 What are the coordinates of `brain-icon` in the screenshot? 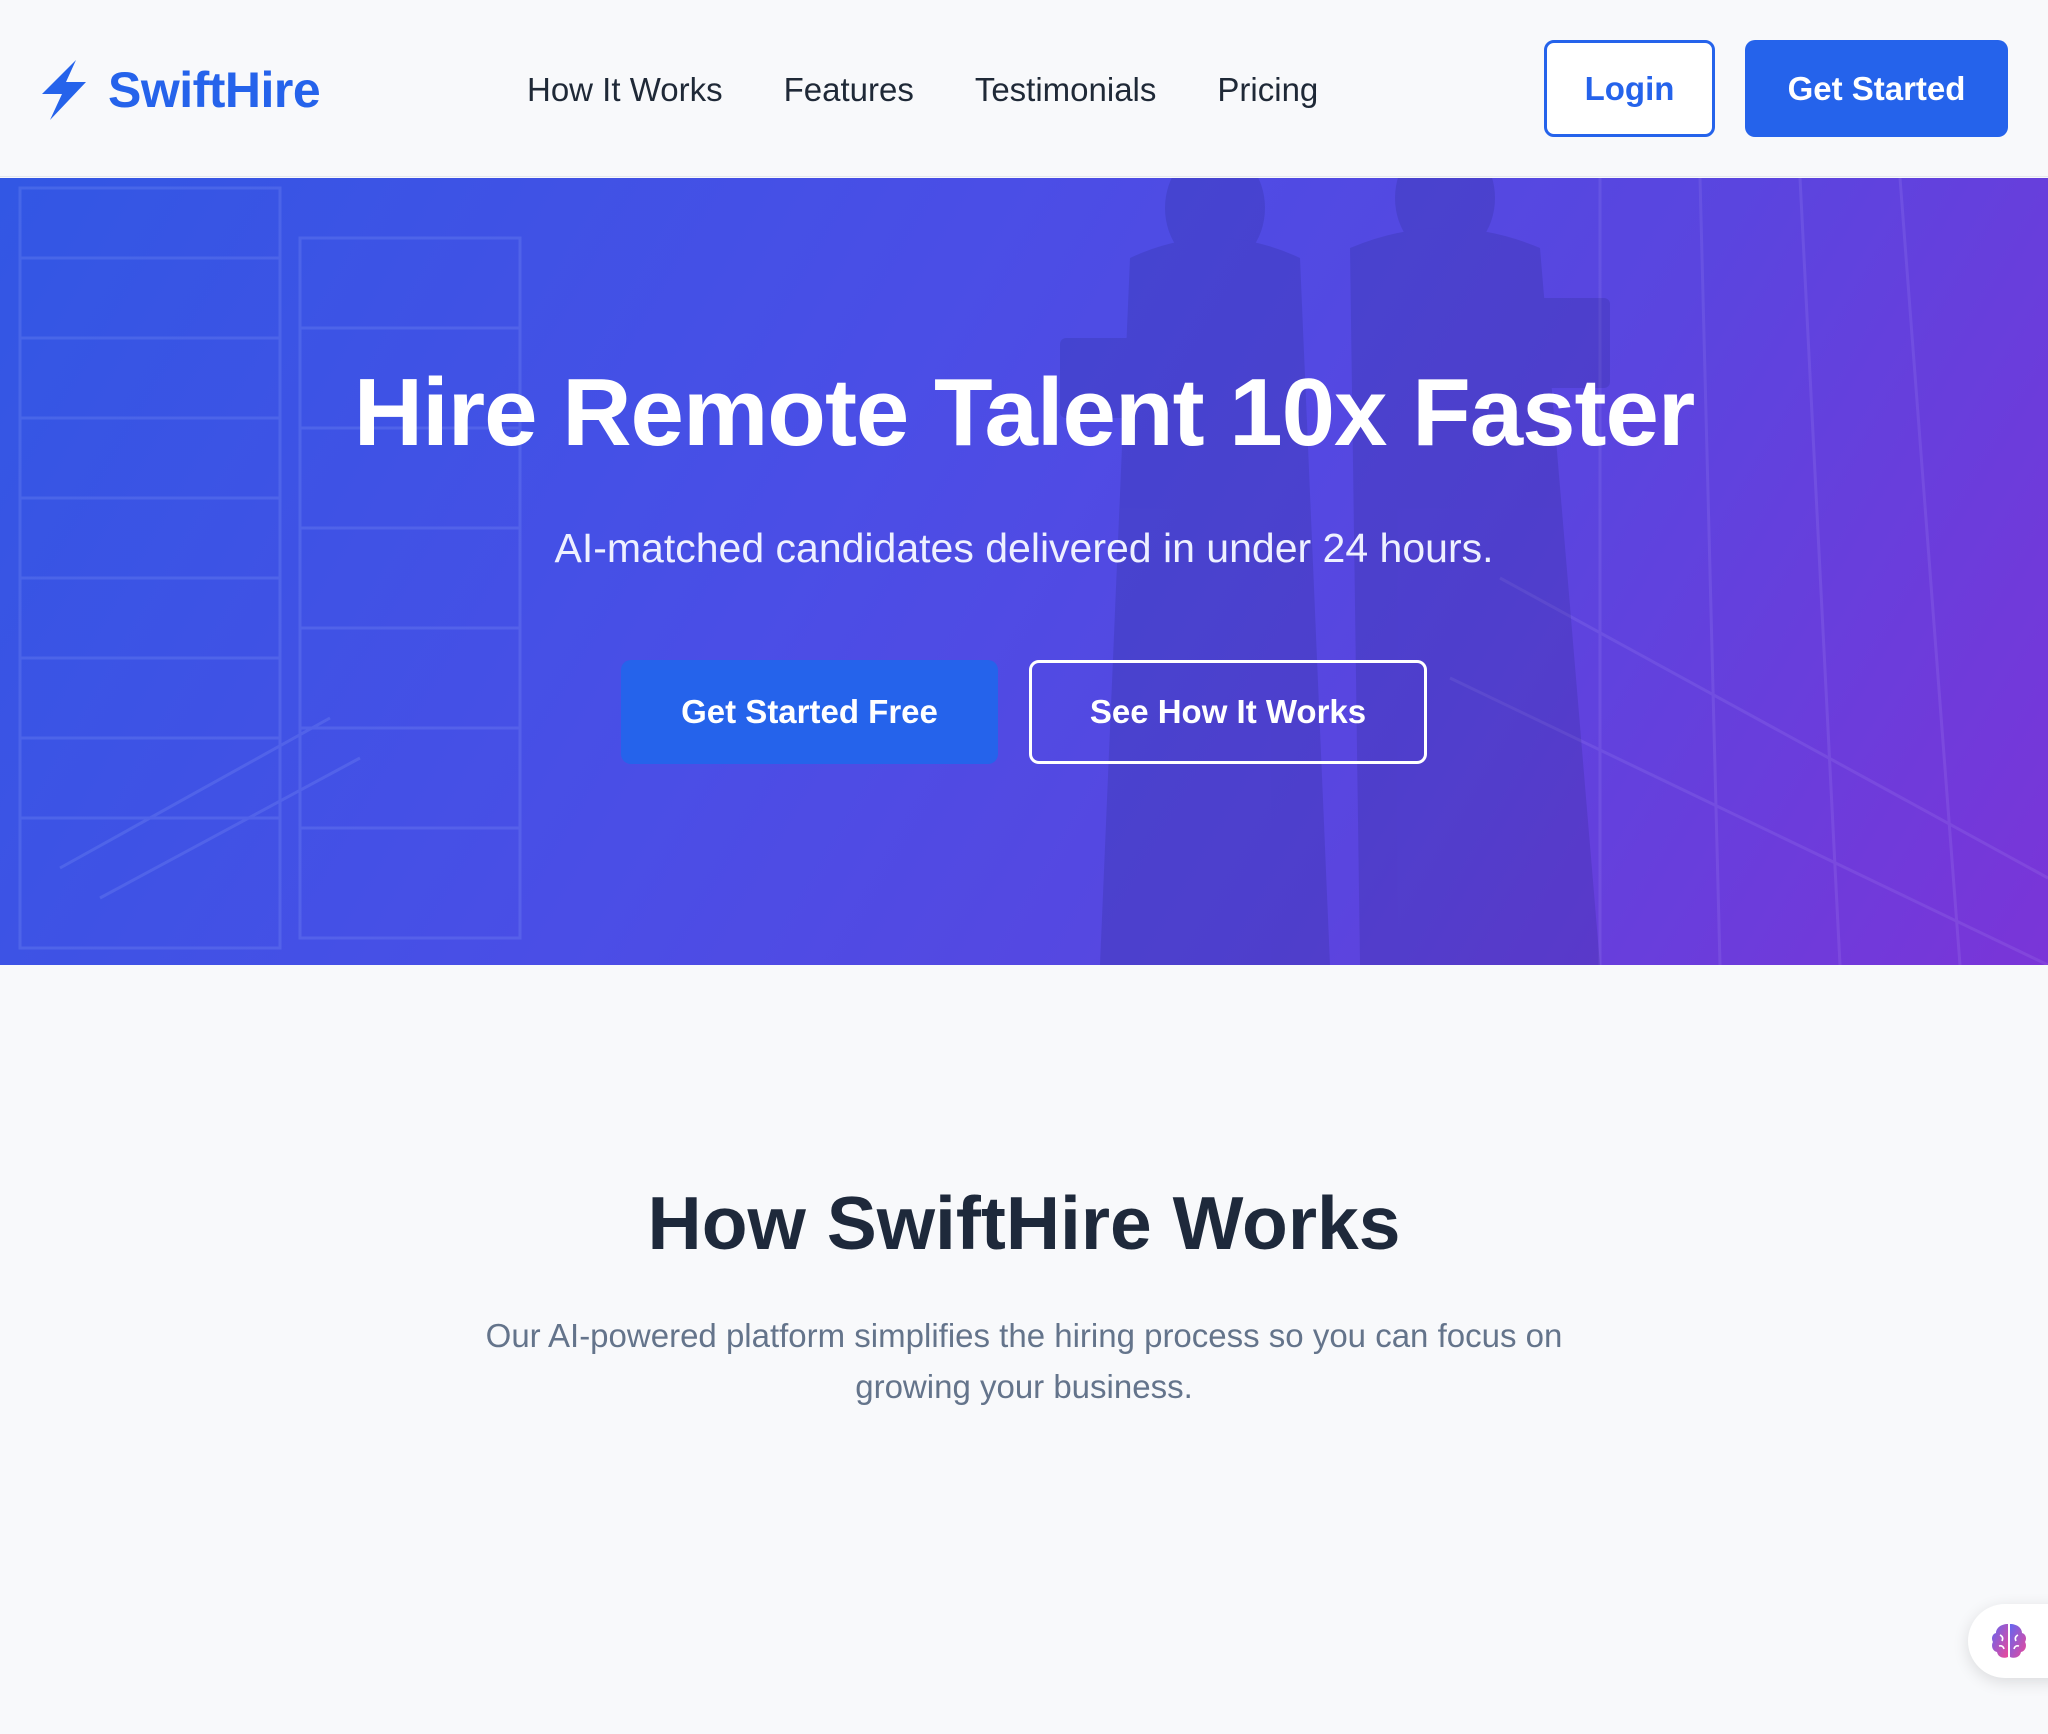 It's located at (2009, 1641).